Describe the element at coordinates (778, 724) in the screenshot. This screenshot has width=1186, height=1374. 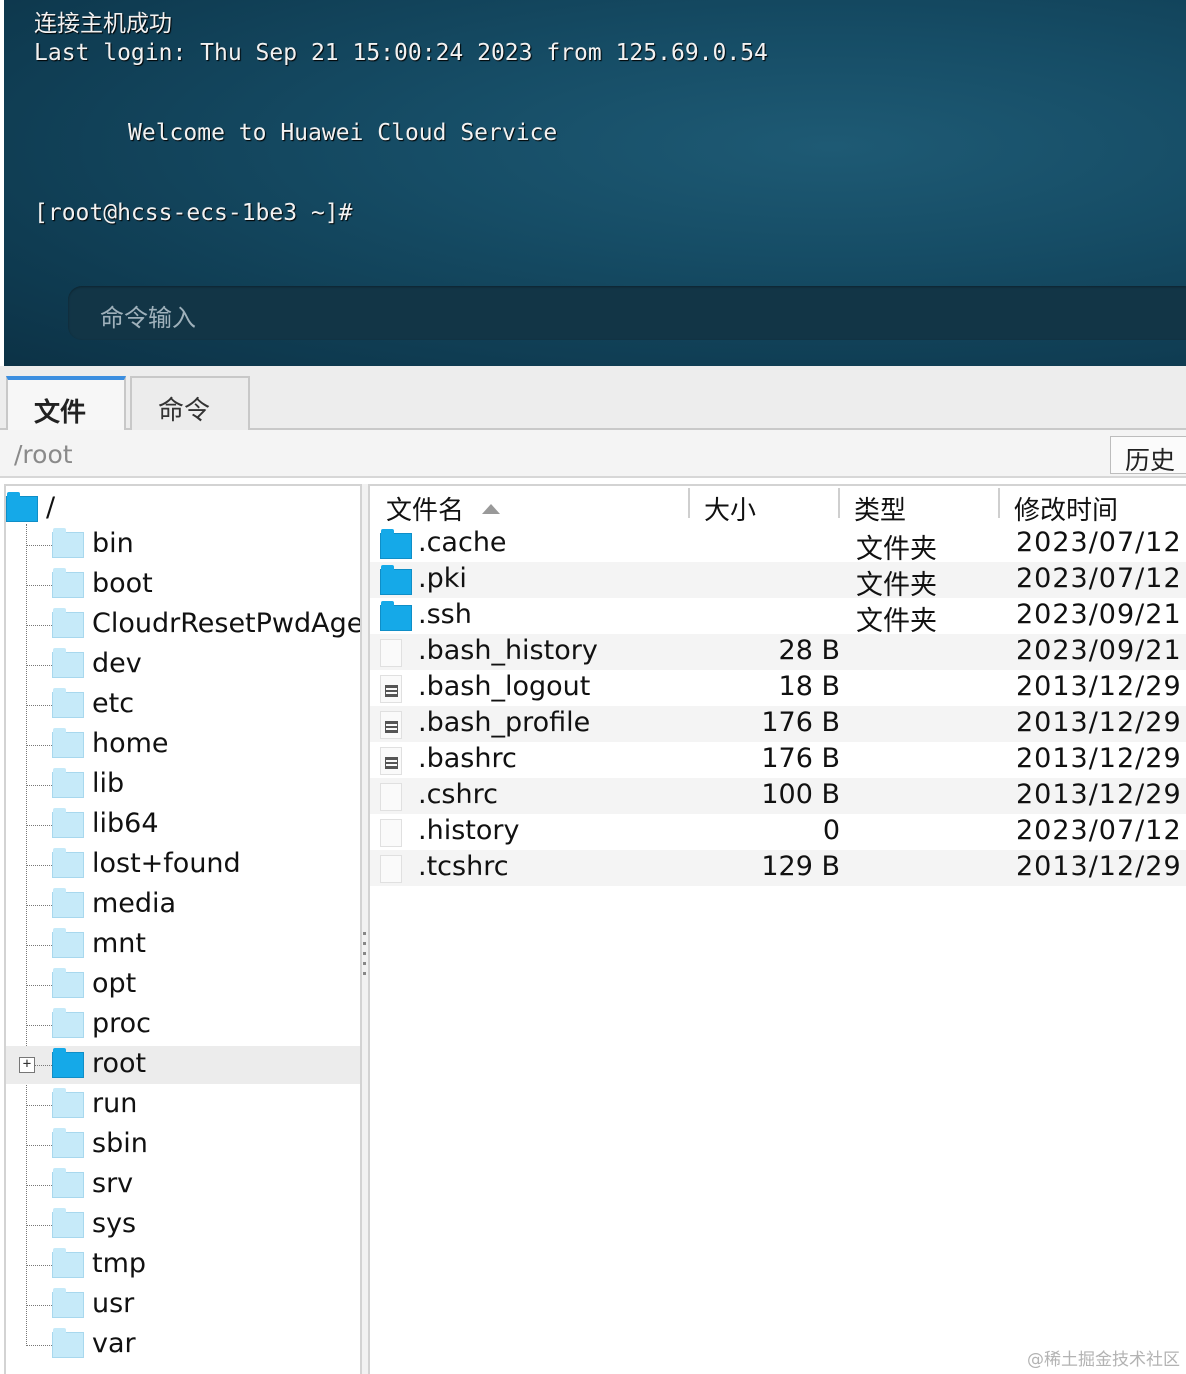
I see `file-row: .bash_profile 176 B 2013/12/29 1` at that location.